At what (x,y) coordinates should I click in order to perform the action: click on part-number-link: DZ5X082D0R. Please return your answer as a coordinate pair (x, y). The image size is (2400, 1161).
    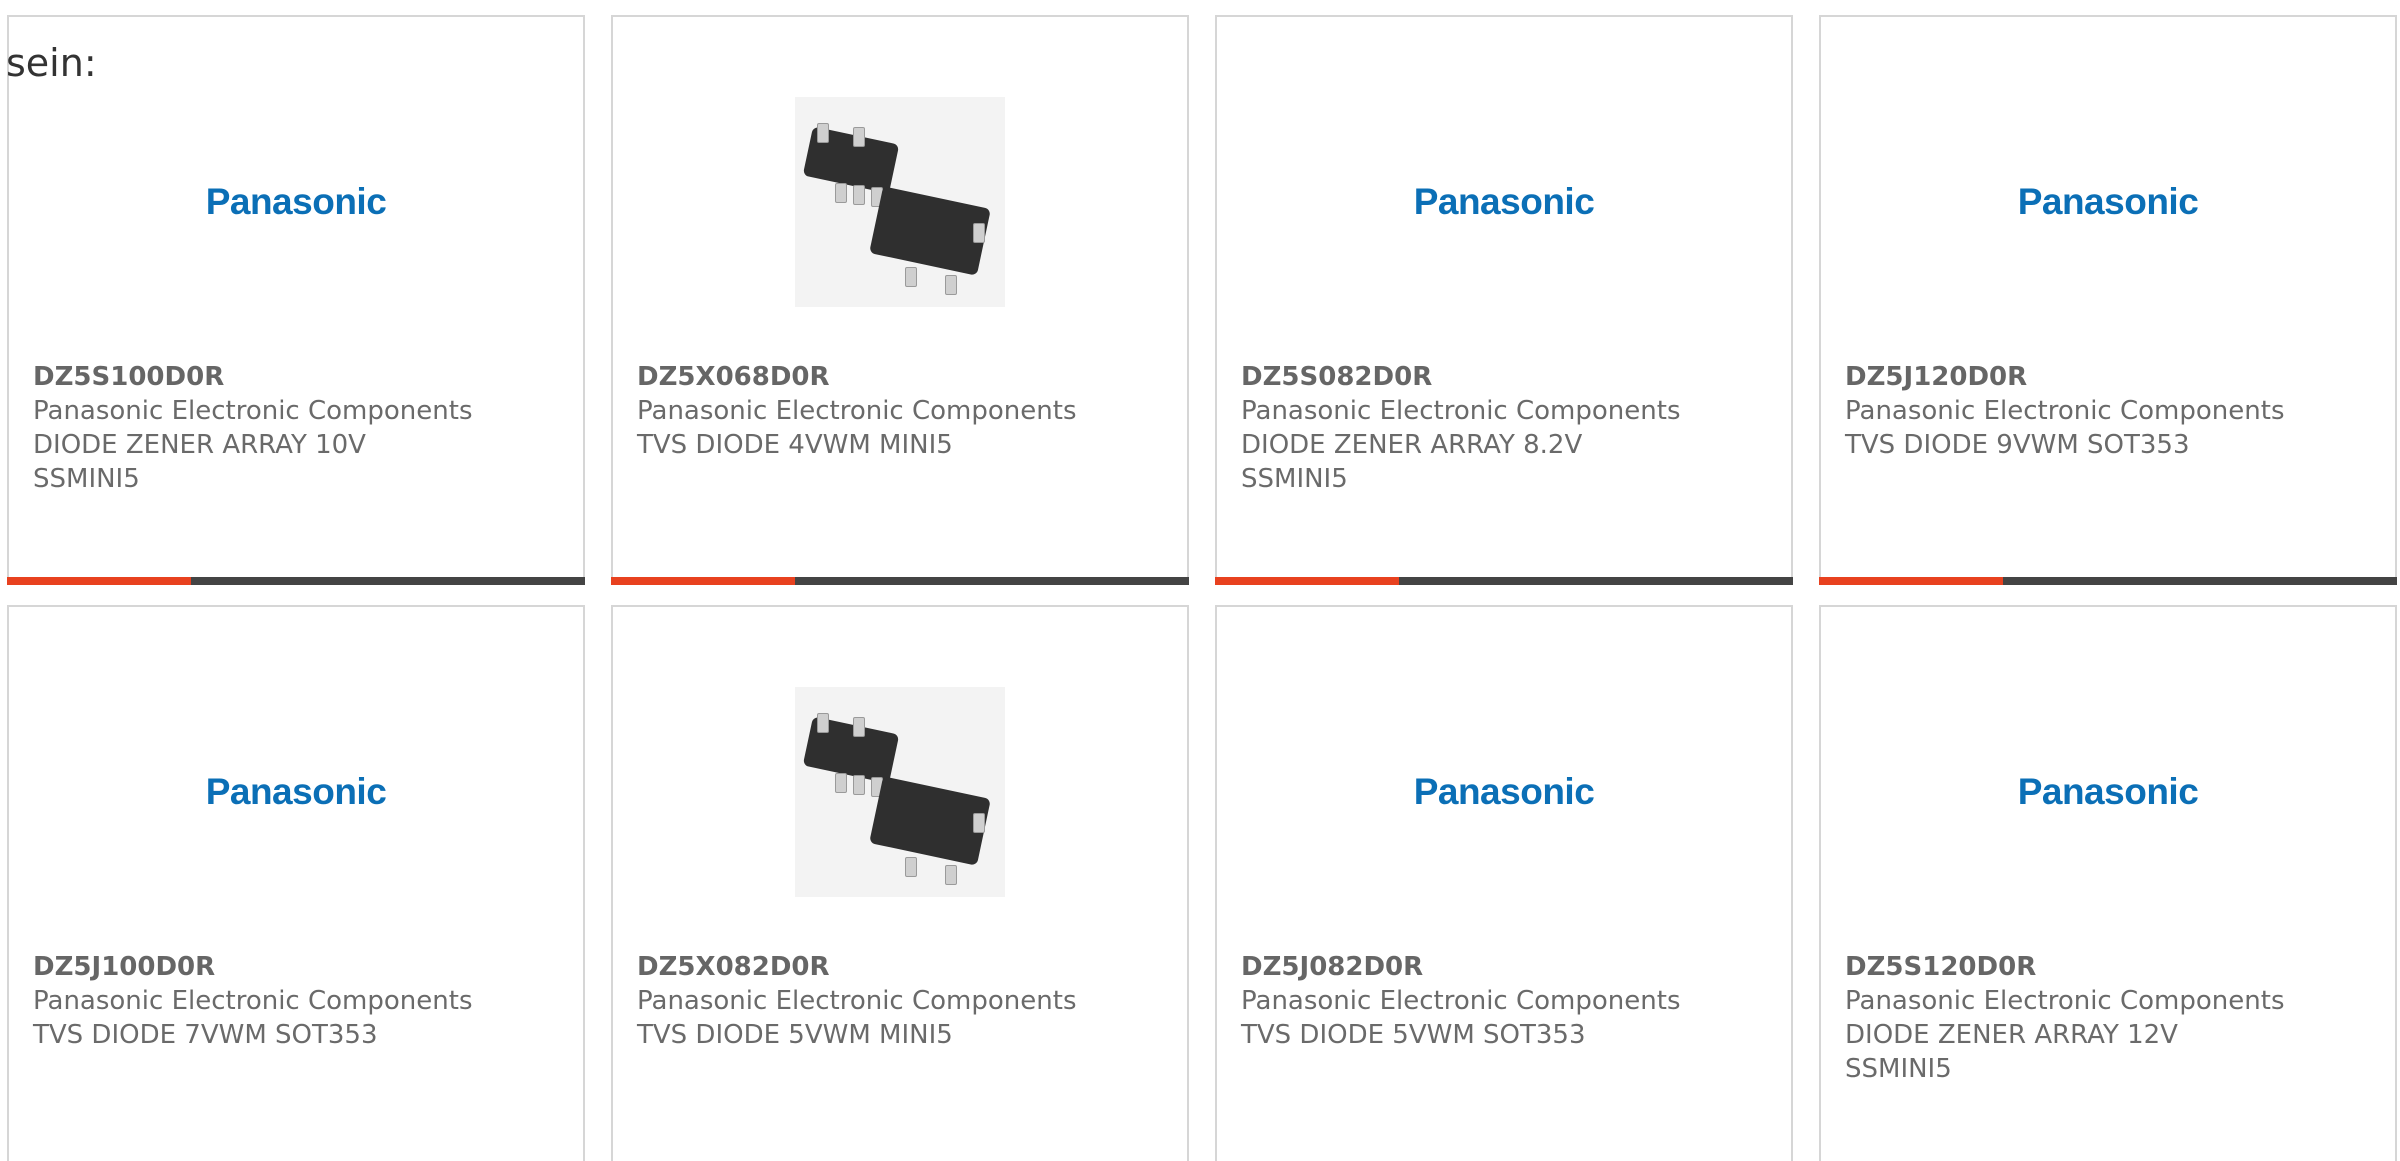
    Looking at the image, I should click on (902, 967).